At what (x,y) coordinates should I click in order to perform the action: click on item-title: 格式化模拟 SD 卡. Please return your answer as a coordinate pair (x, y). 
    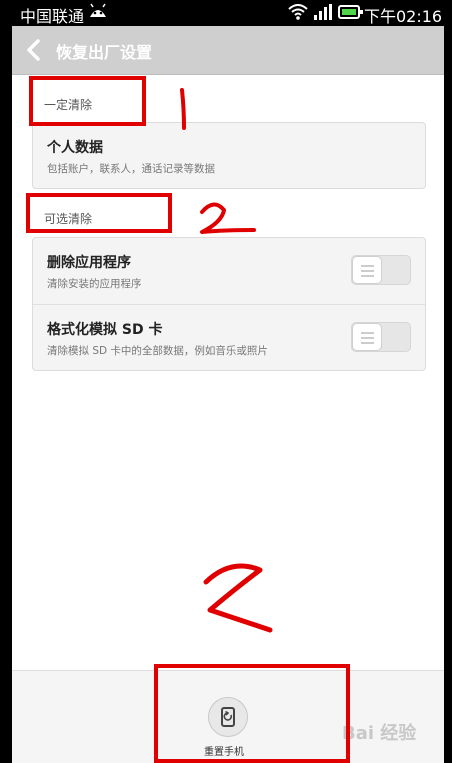
    Looking at the image, I should click on (105, 330).